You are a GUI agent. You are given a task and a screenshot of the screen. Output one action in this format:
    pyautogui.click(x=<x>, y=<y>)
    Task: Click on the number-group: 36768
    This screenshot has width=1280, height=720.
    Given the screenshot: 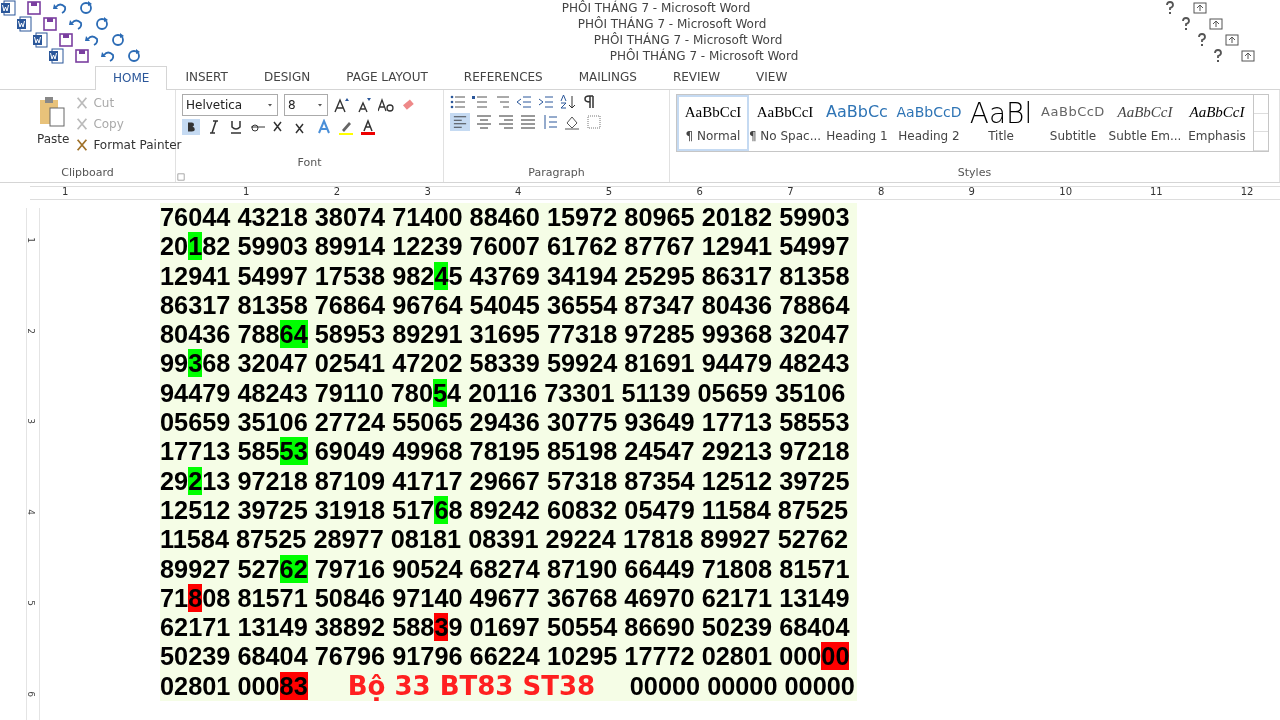 What is the action you would take?
    pyautogui.click(x=582, y=597)
    